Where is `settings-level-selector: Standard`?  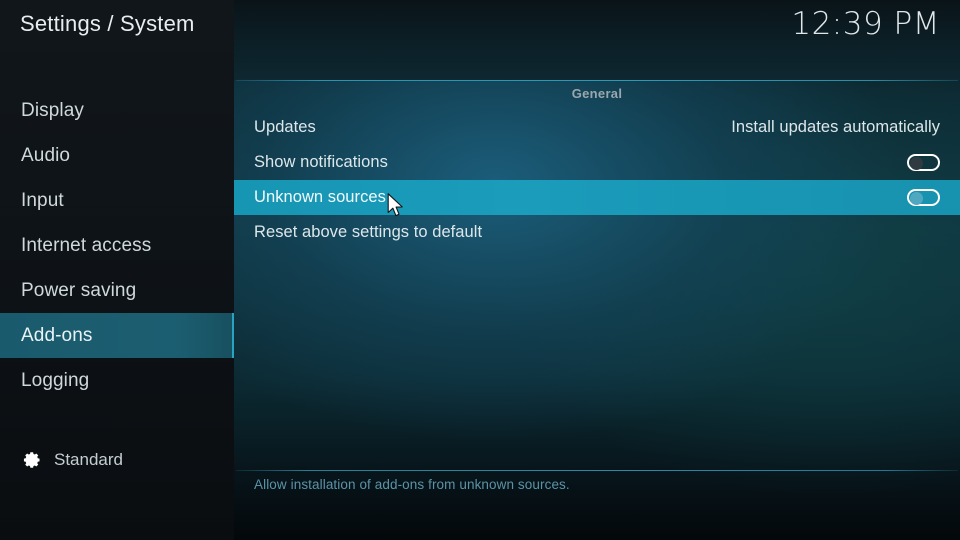 settings-level-selector: Standard is located at coordinates (71, 460).